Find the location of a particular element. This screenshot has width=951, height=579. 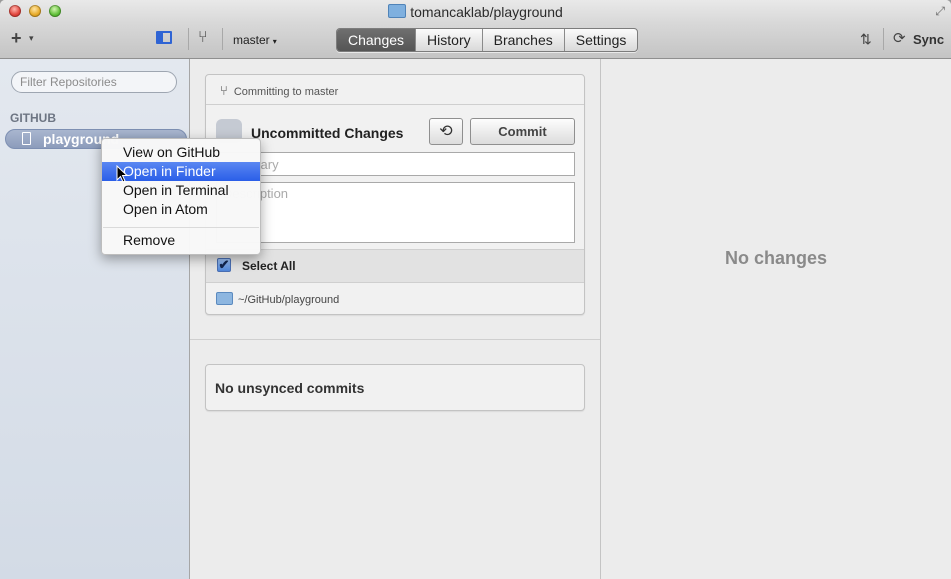

branch-selector: master ▾ is located at coordinates (255, 40).